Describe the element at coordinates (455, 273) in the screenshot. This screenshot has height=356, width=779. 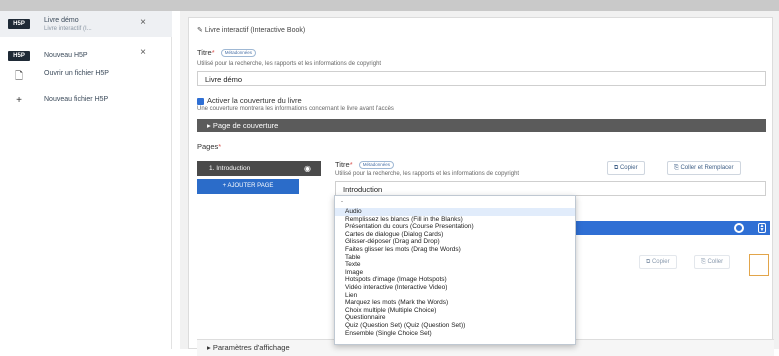
I see `dropdown-option: Image` at that location.